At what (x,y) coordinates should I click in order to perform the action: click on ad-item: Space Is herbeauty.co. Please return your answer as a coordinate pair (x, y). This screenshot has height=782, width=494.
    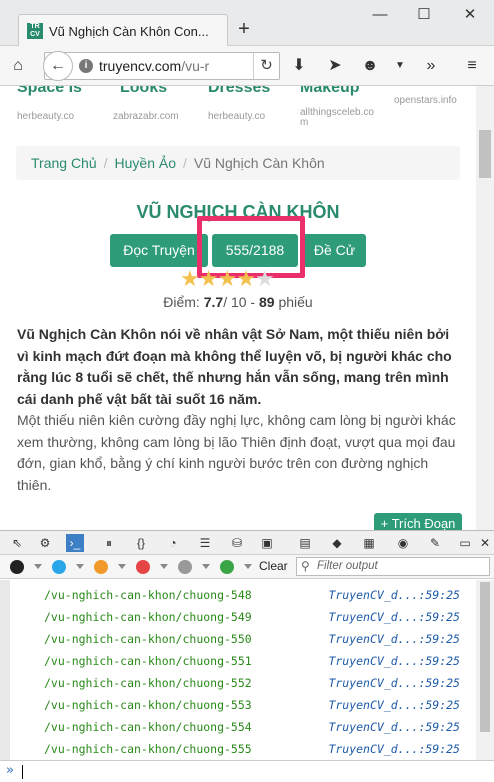
    Looking at the image, I should click on (64, 104).